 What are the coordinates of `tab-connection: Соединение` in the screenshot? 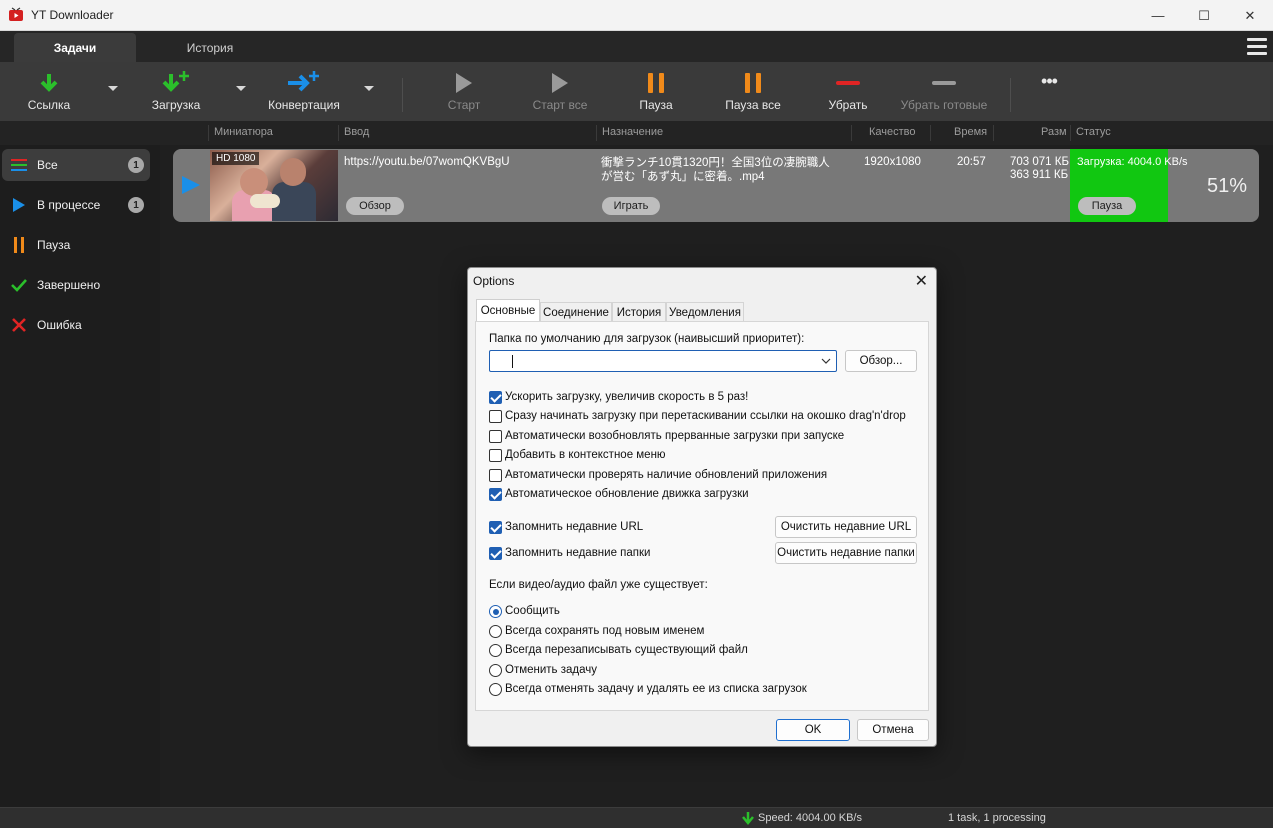 It's located at (576, 312).